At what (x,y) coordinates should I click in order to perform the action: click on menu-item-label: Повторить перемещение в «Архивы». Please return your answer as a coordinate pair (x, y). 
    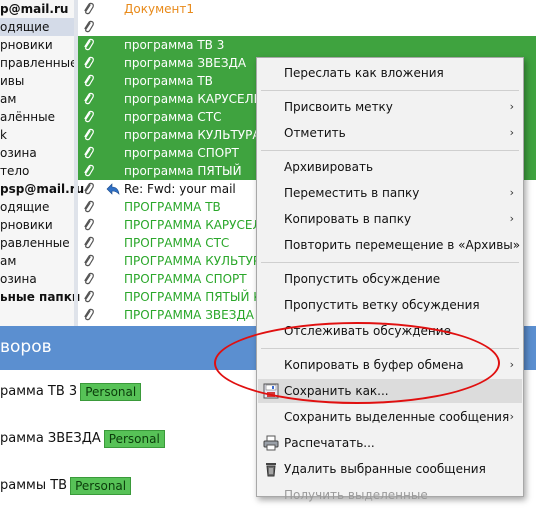
    Looking at the image, I should click on (402, 245).